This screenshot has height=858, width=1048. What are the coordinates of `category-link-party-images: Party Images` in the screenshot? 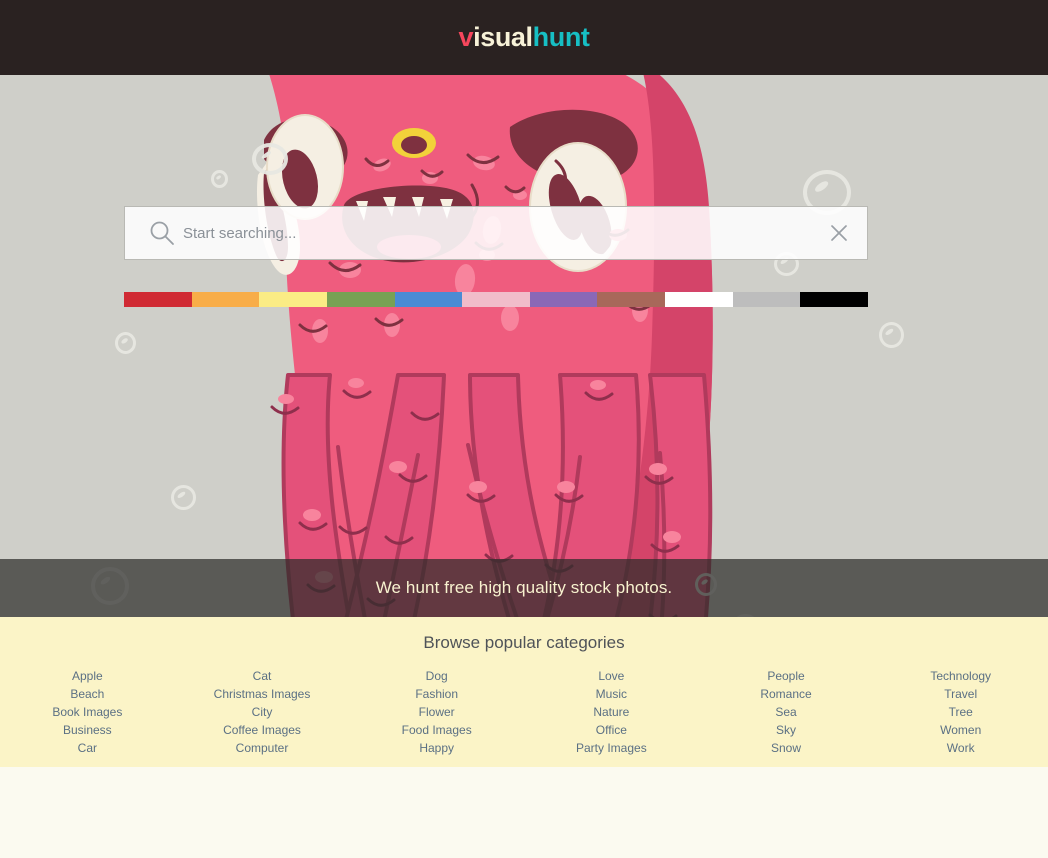 It's located at (611, 748).